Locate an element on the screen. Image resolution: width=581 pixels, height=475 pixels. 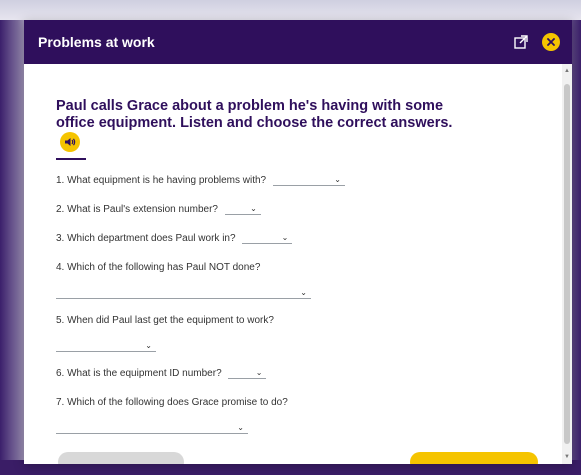
answer-dropdown-6: ⌄ is located at coordinates (247, 373).